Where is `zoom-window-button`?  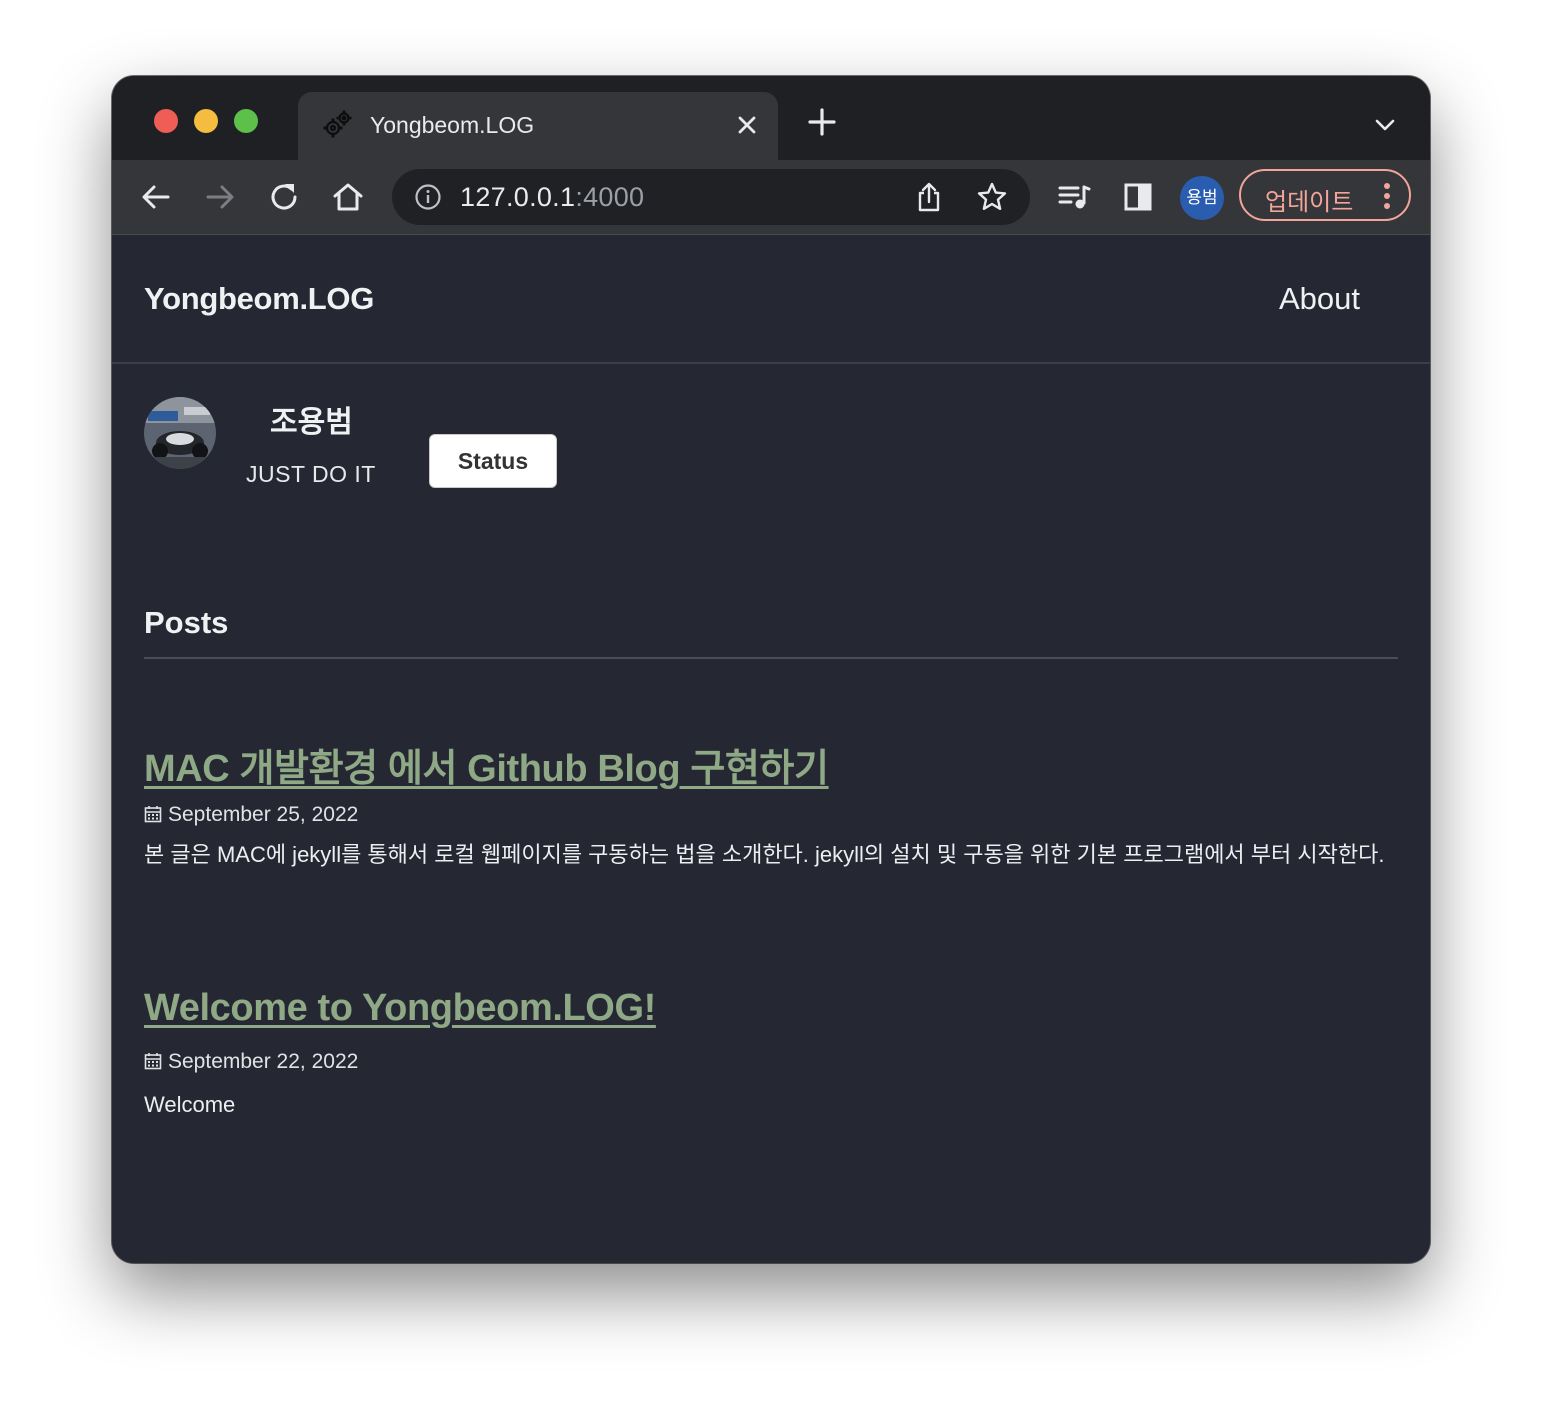 zoom-window-button is located at coordinates (246, 121).